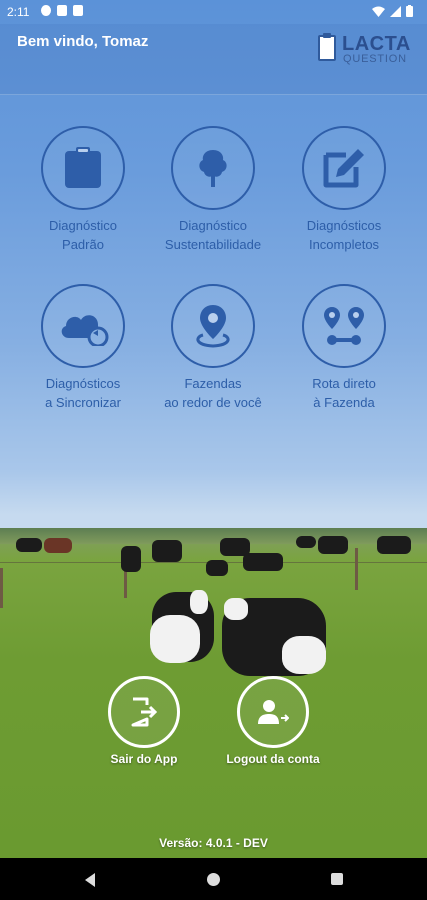 This screenshot has width=427, height=900. Describe the element at coordinates (213, 843) in the screenshot. I see `version-text: Versão: 4.0.1 - DEV` at that location.